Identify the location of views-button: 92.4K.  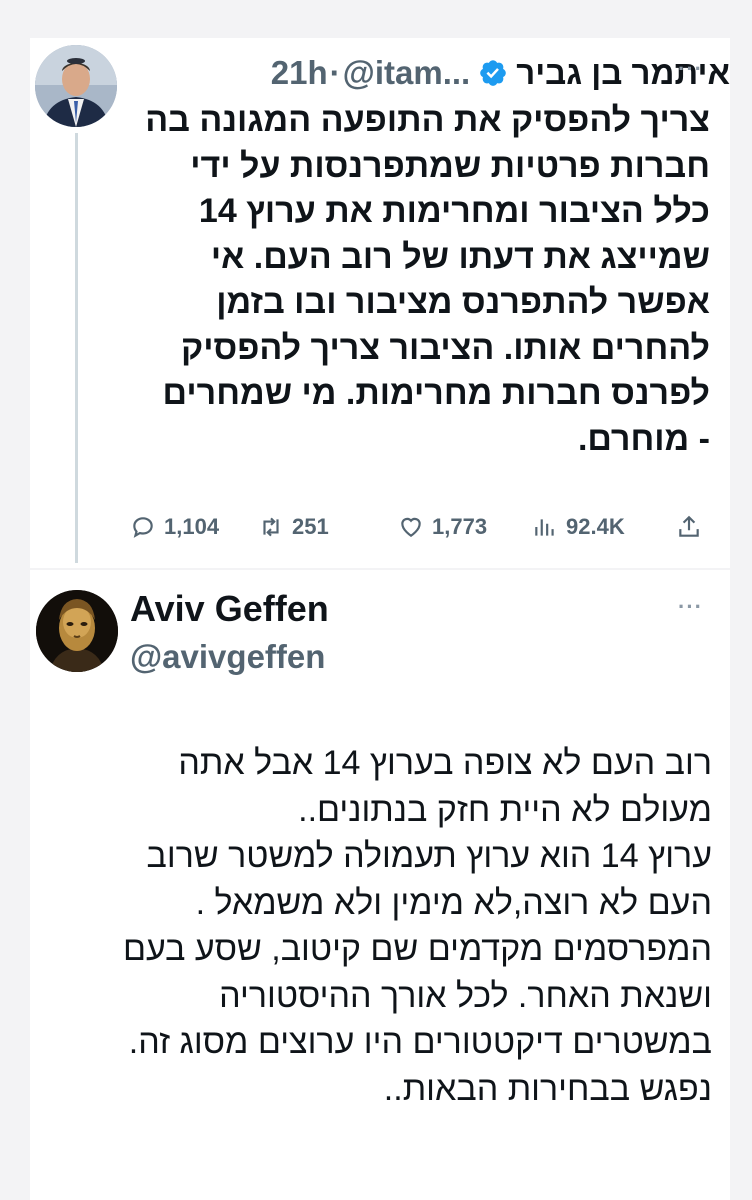
(578, 527).